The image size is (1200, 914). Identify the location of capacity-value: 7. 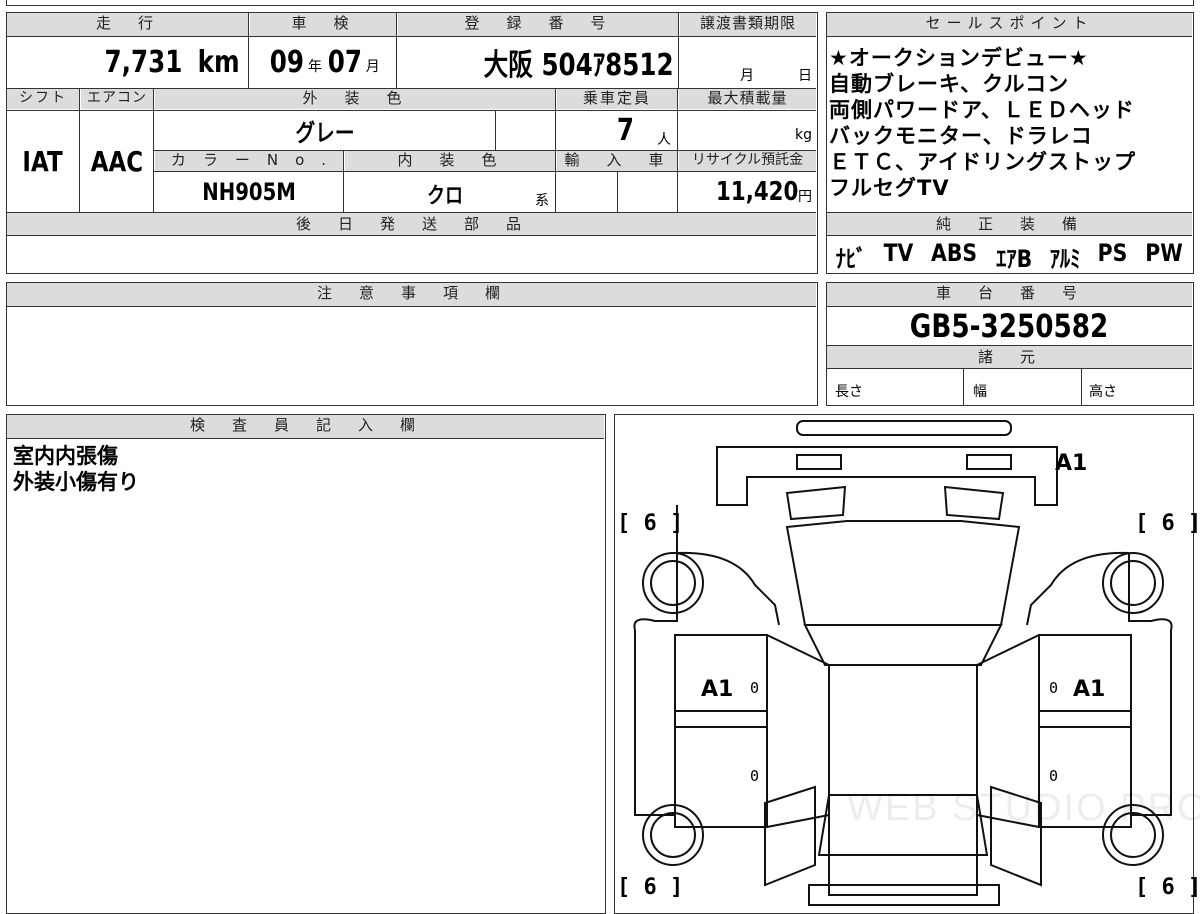
(625, 130).